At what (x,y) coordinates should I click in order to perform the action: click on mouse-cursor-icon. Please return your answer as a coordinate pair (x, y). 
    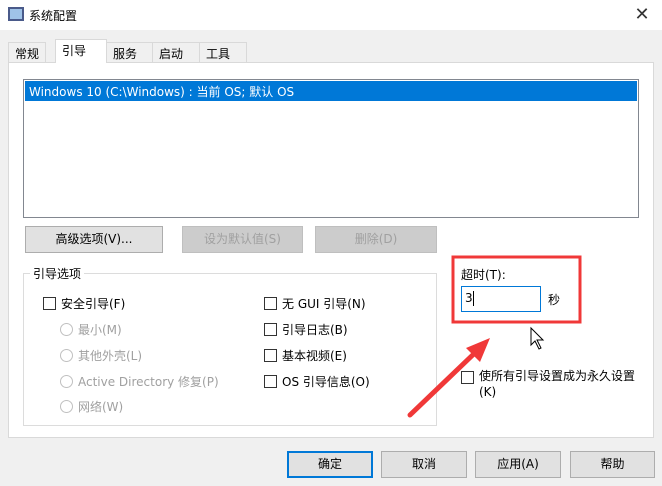
    Looking at the image, I should click on (537, 338).